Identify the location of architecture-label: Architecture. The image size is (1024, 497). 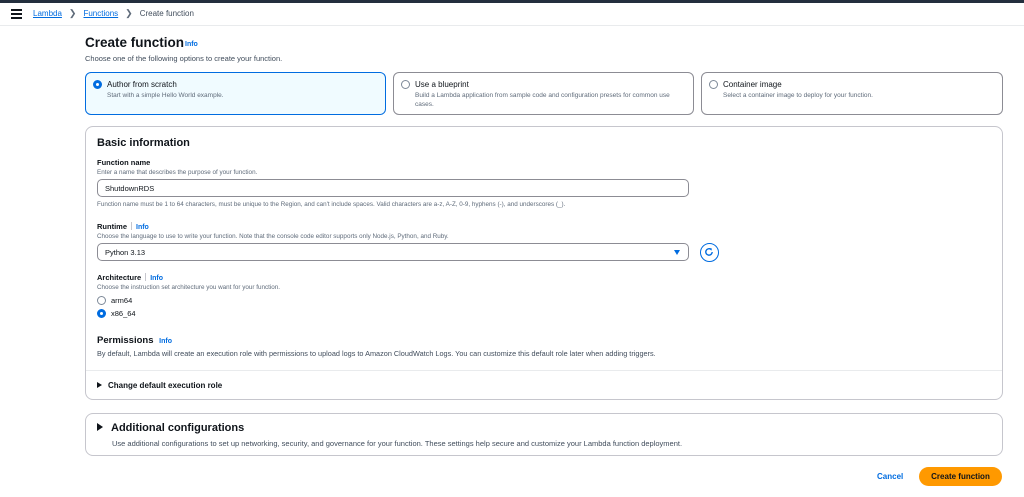
(119, 277).